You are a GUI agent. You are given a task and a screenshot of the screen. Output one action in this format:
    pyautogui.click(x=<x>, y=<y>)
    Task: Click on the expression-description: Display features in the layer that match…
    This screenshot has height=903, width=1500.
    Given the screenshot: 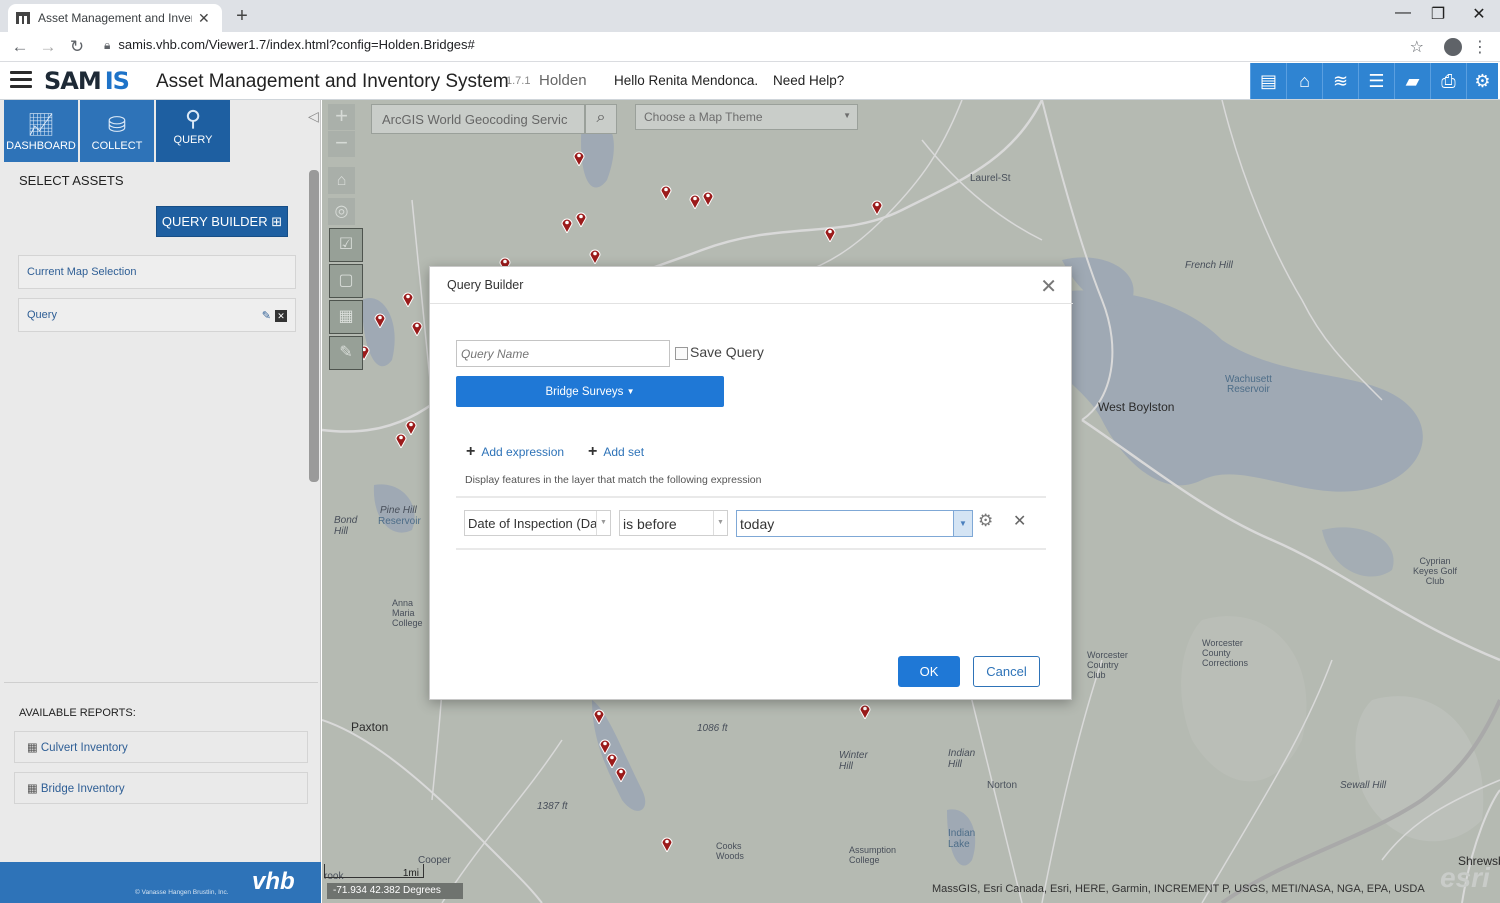 What is the action you would take?
    pyautogui.click(x=613, y=480)
    